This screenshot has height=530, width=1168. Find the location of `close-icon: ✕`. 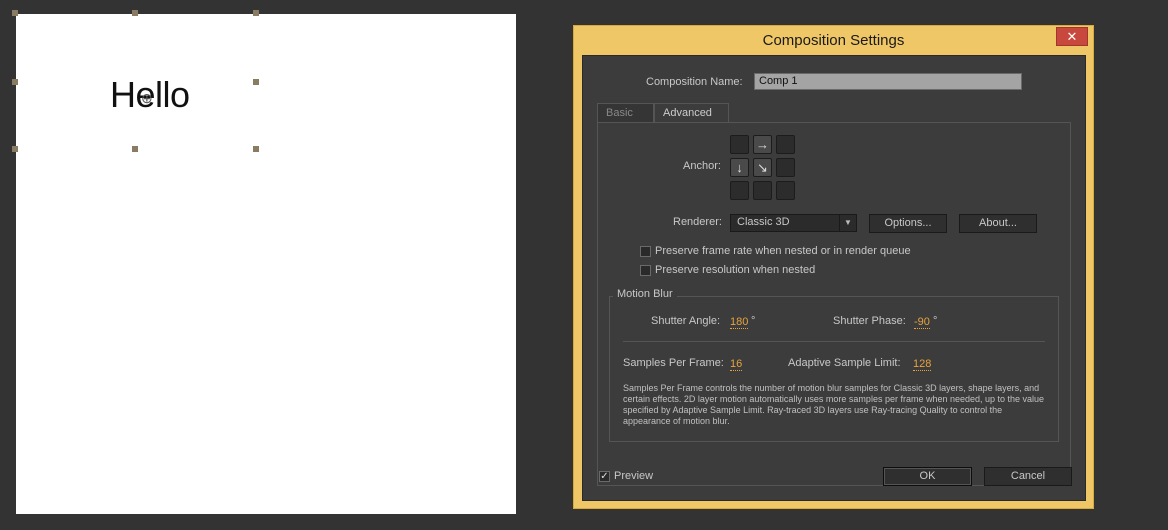

close-icon: ✕ is located at coordinates (1072, 36).